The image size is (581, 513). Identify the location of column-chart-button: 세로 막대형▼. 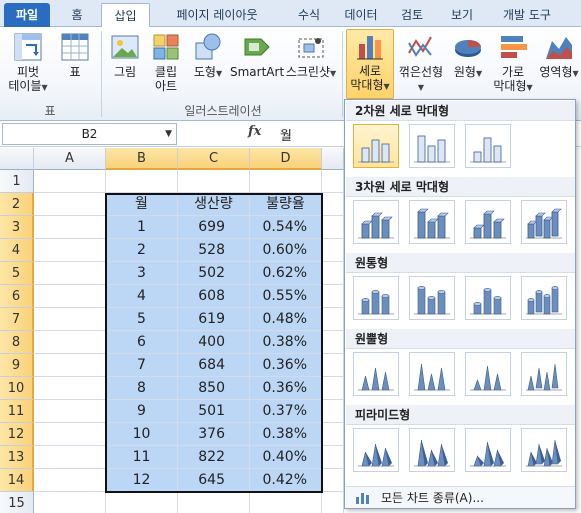
(370, 64).